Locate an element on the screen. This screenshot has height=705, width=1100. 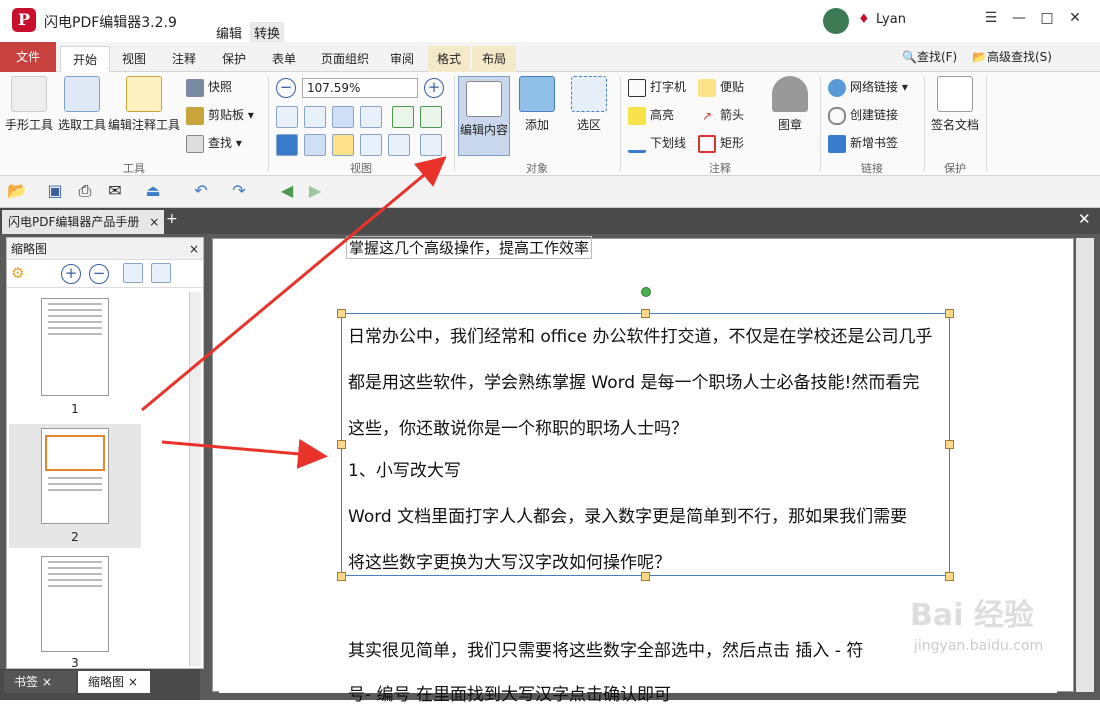
arrow-to-edit-content is located at coordinates (294, 284).